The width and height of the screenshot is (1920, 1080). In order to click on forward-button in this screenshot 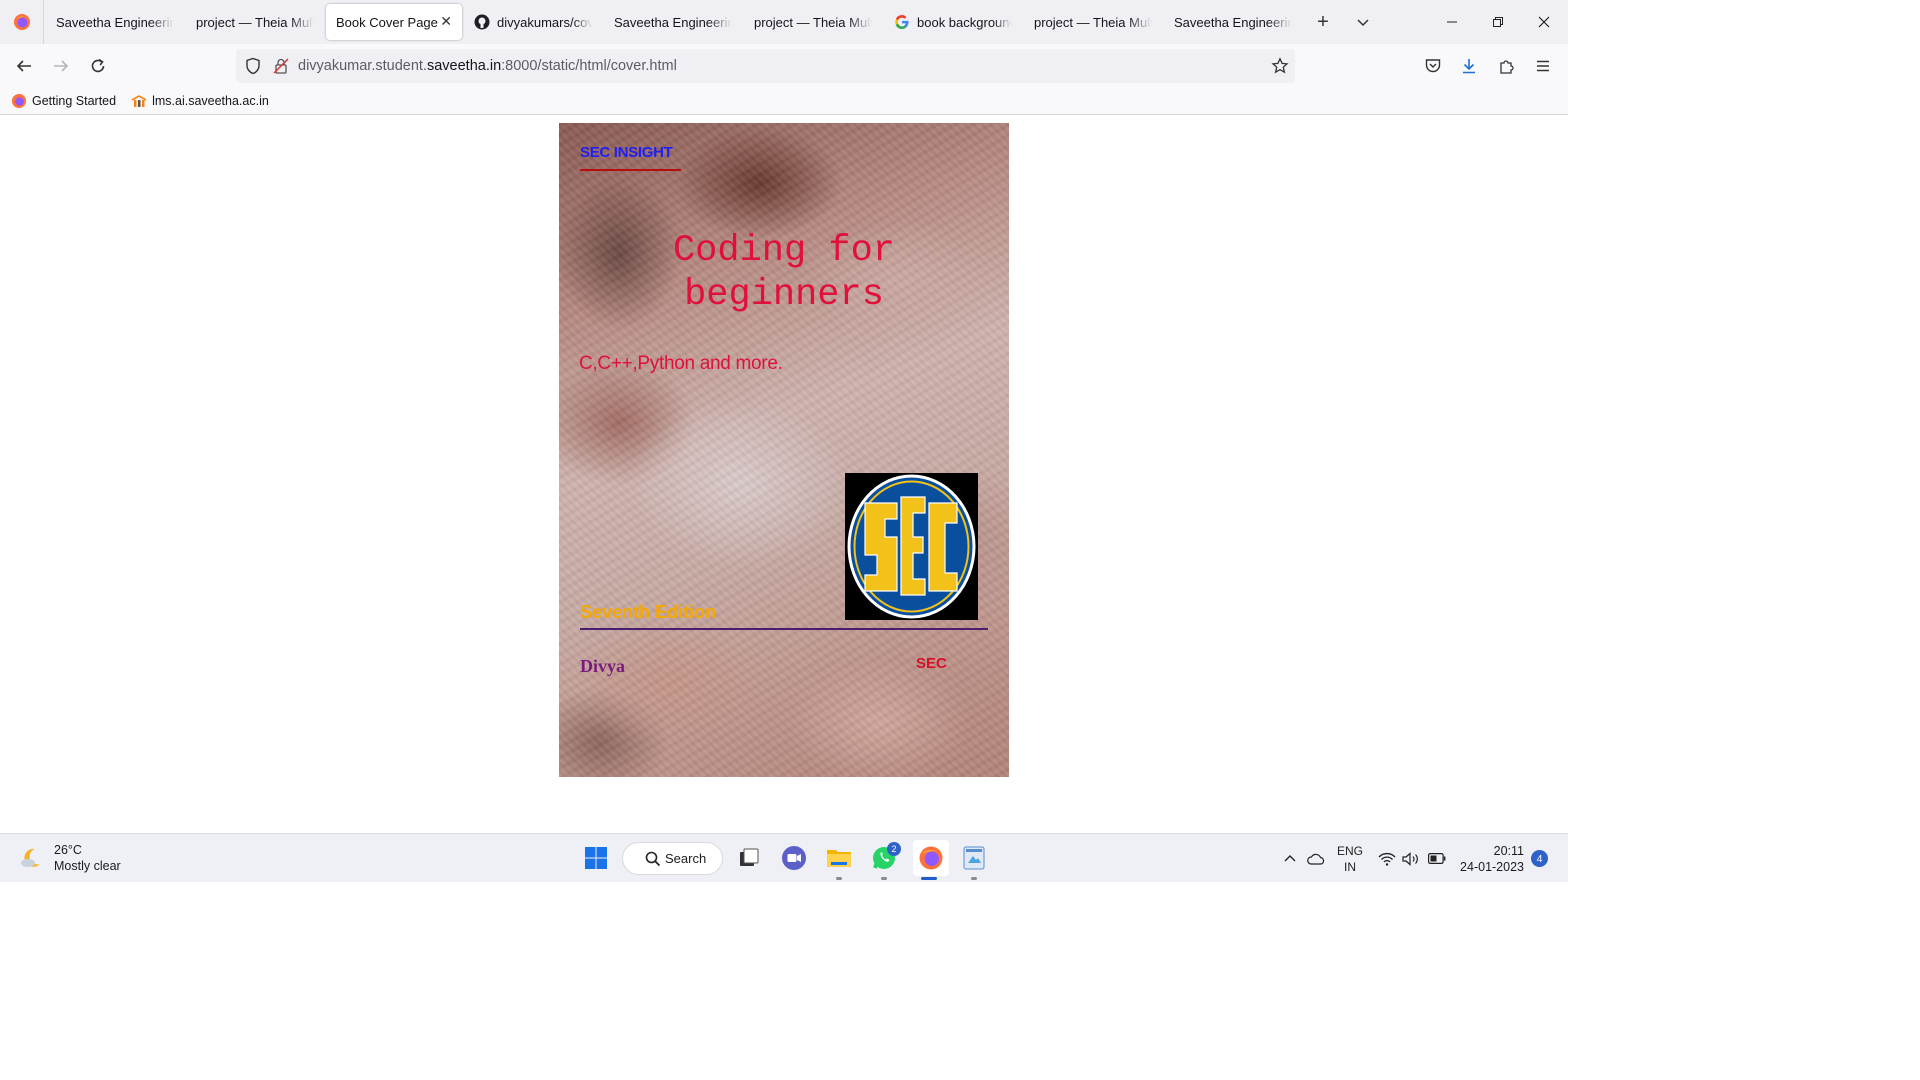, I will do `click(61, 66)`.